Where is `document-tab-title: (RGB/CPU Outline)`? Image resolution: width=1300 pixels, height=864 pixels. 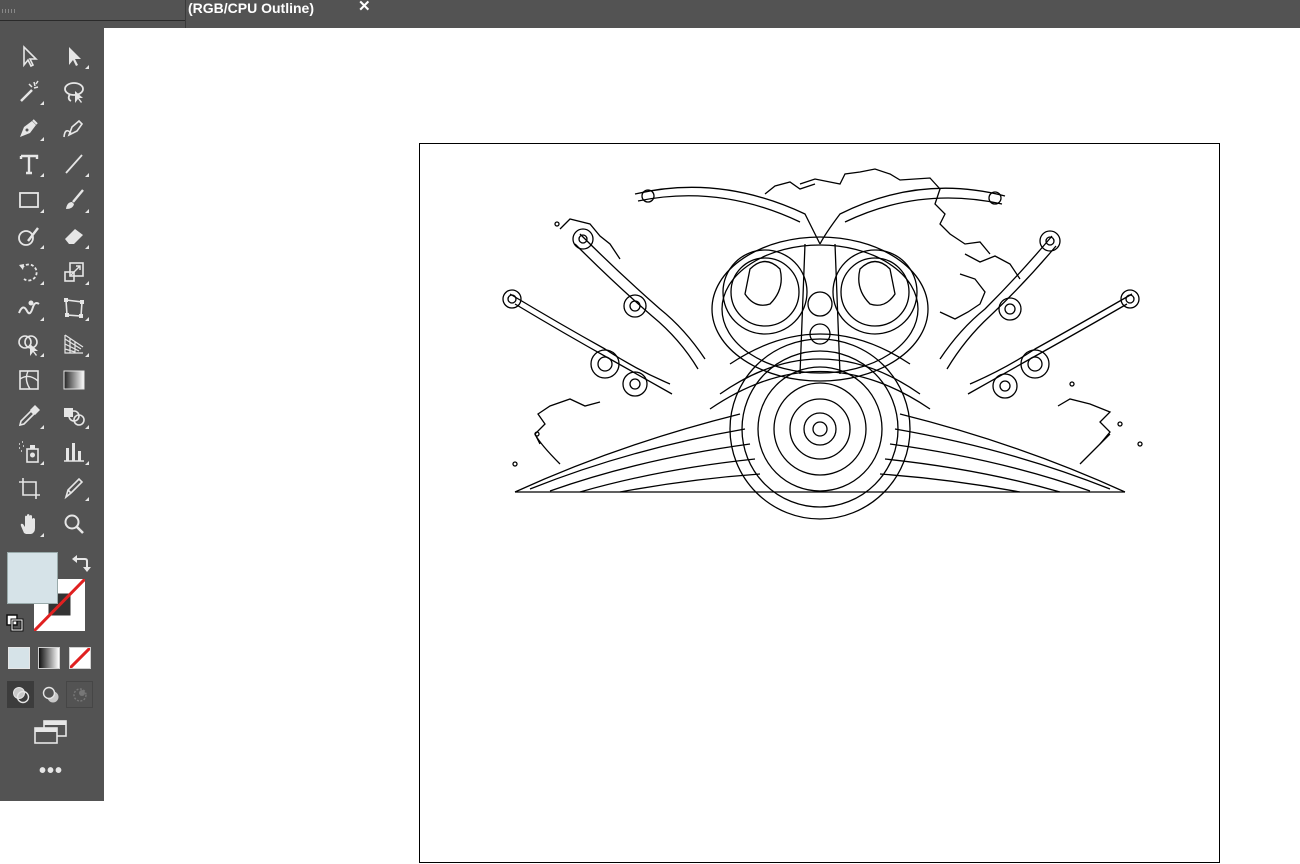
document-tab-title: (RGB/CPU Outline) is located at coordinates (251, 8).